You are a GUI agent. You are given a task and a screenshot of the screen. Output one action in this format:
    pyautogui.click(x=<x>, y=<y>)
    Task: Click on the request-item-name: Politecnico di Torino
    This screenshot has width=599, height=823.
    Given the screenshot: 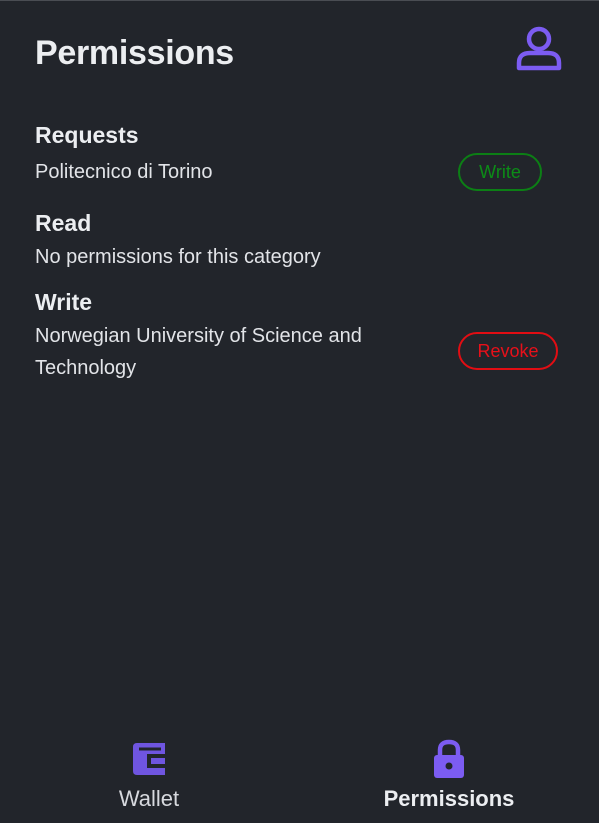 What is the action you would take?
    pyautogui.click(x=124, y=172)
    